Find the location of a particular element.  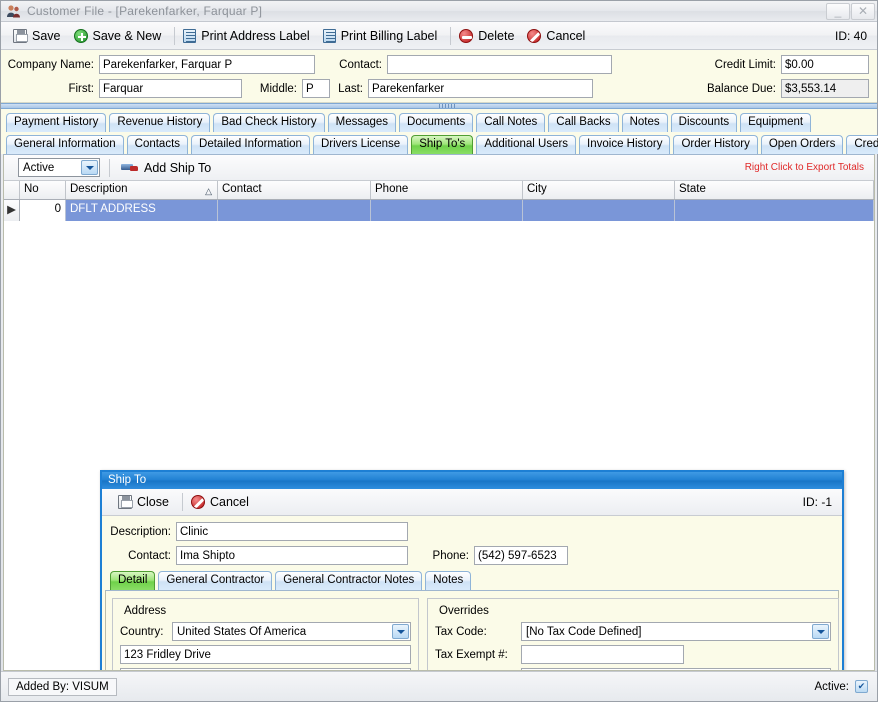

tab-drivers-license: Drivers License is located at coordinates (360, 144).